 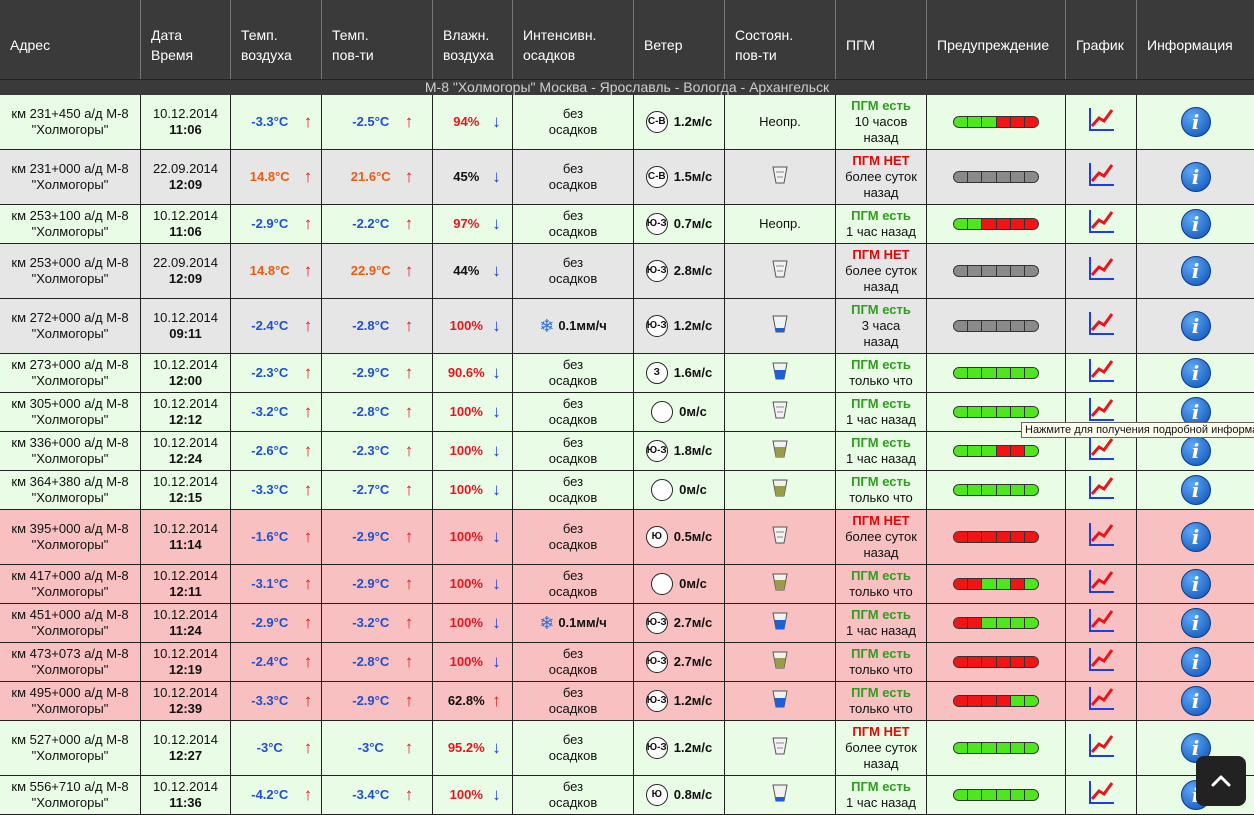 What do you see at coordinates (186, 39) in the screenshot?
I see `header-datetime: Дата Время` at bounding box center [186, 39].